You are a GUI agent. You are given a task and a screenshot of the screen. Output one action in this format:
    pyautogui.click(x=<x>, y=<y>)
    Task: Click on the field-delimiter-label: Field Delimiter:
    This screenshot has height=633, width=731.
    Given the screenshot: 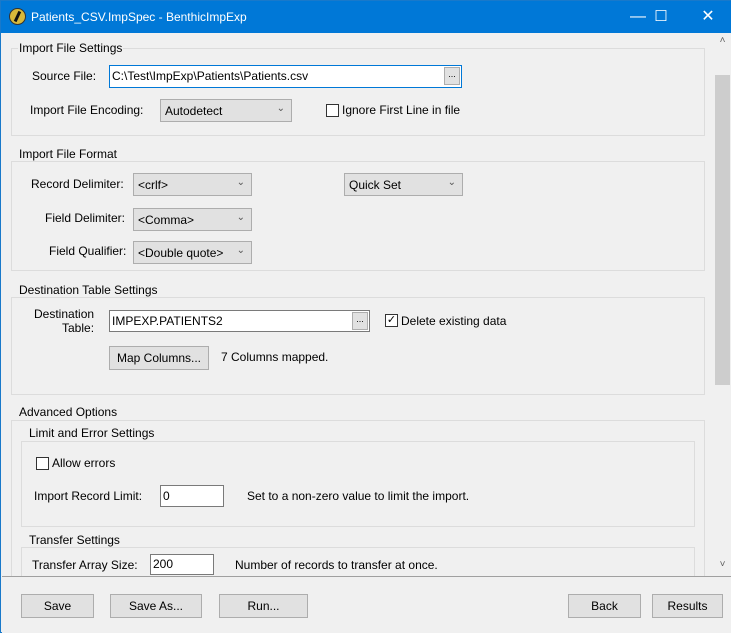 What is the action you would take?
    pyautogui.click(x=85, y=218)
    